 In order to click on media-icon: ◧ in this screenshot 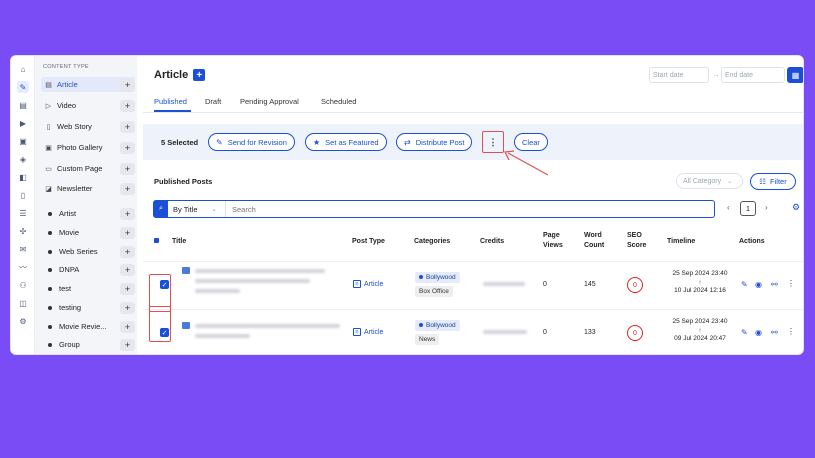, I will do `click(23, 177)`.